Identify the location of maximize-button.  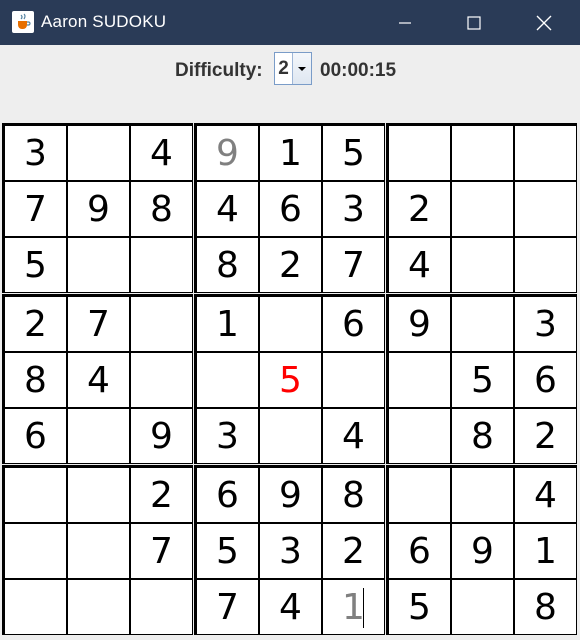
(474, 22).